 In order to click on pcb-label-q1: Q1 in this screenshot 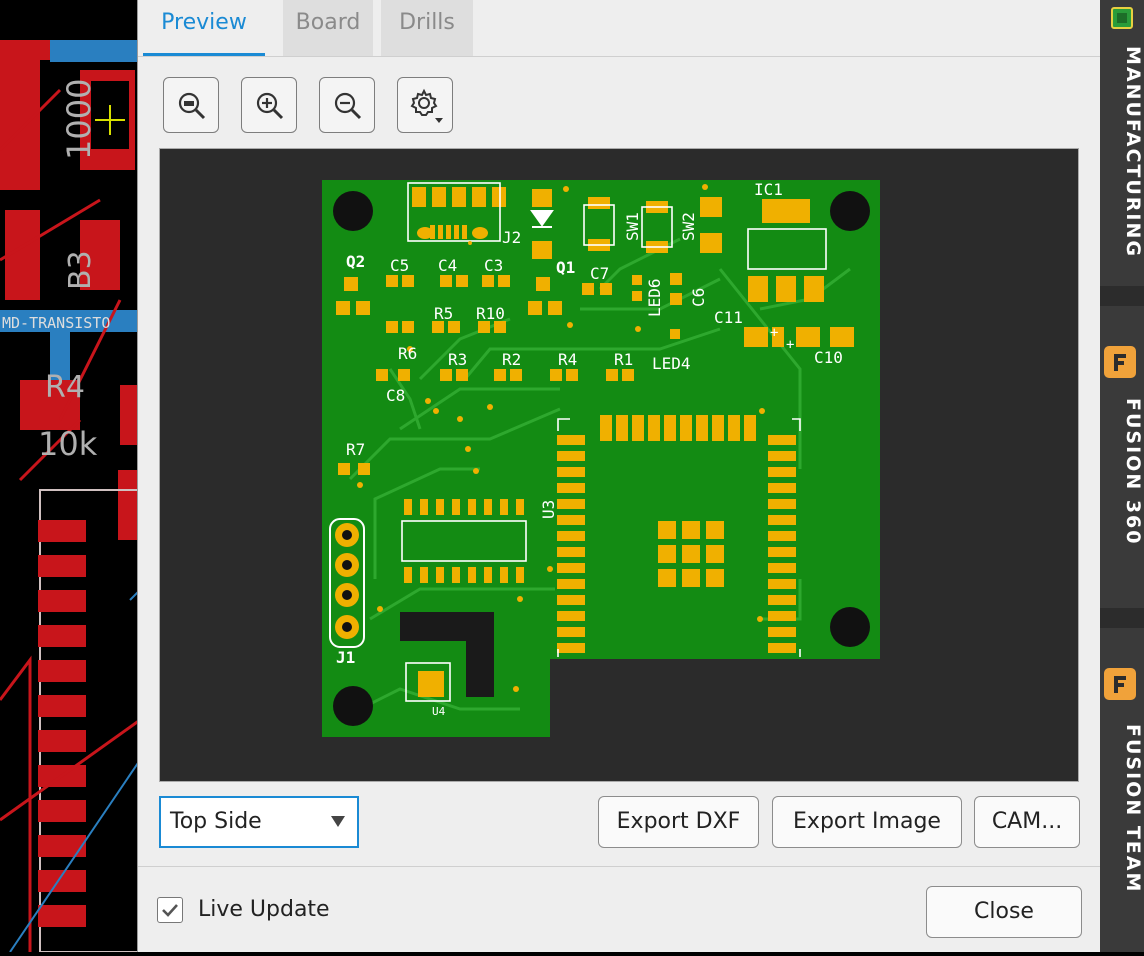, I will do `click(565, 267)`.